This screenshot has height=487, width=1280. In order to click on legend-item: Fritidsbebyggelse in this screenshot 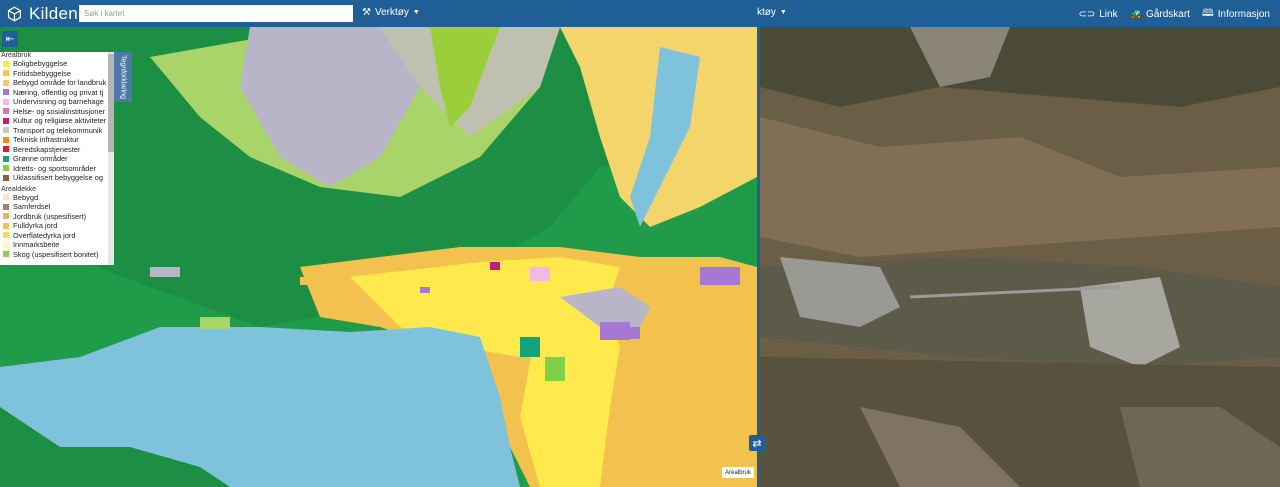, I will do `click(57, 74)`.